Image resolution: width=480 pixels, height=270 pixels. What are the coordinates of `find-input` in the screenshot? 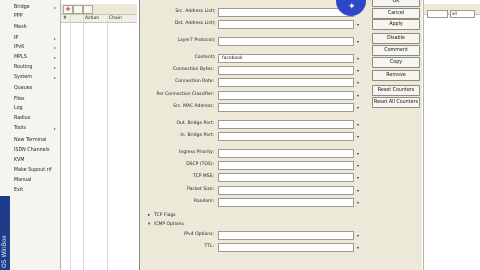 It's located at (437, 14).